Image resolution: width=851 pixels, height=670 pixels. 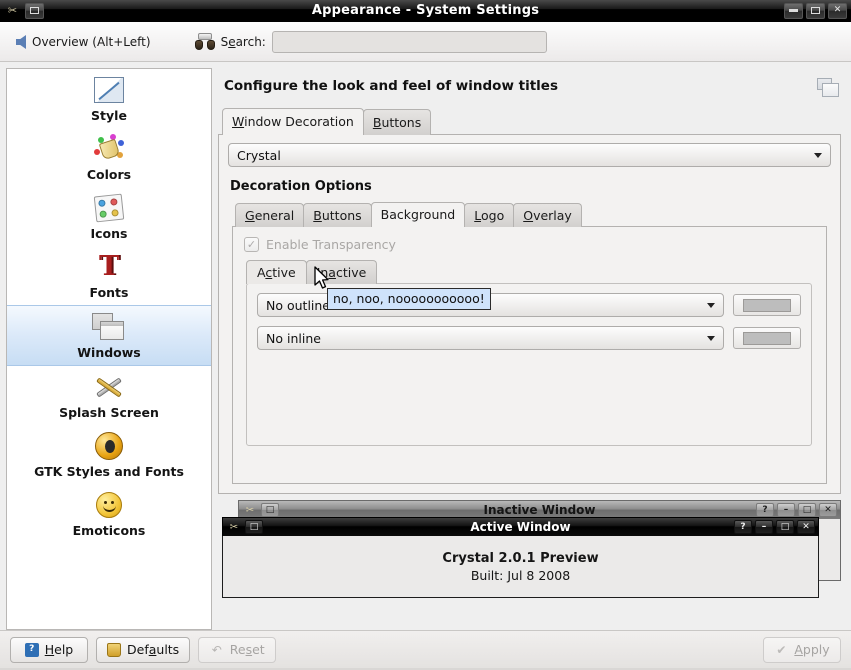 I want to click on preview-version-label: Crystal 2.0.1 Preview, so click(x=520, y=558).